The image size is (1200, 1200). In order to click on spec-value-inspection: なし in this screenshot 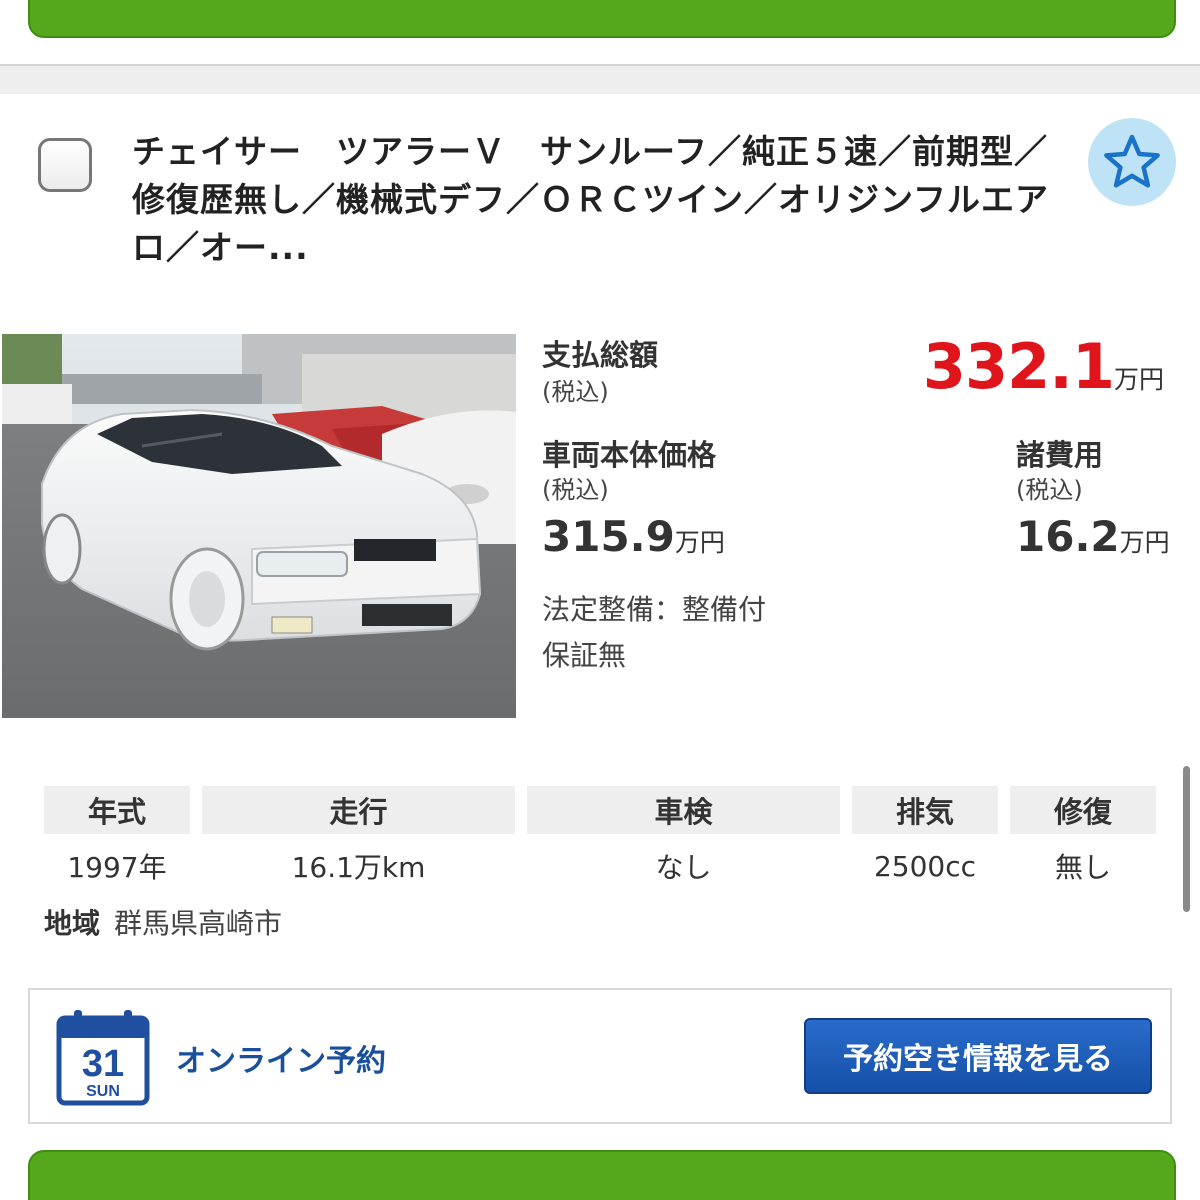, I will do `click(683, 867)`.